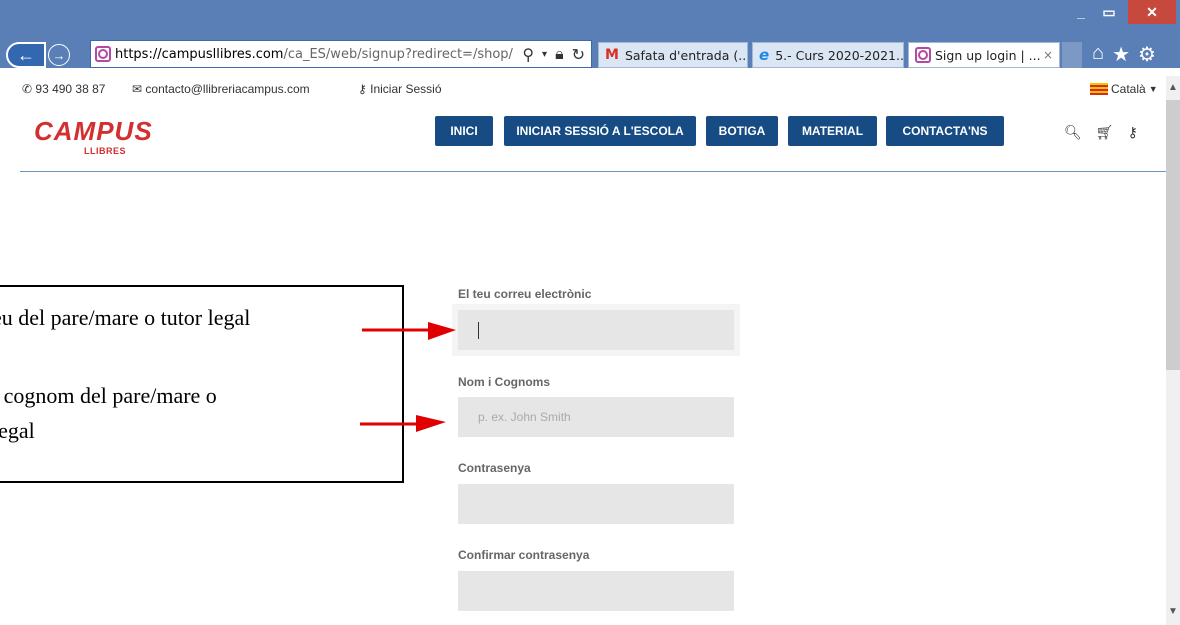  Describe the element at coordinates (524, 555) in the screenshot. I see `confirm-password-label: Confirmar contrasenya` at that location.